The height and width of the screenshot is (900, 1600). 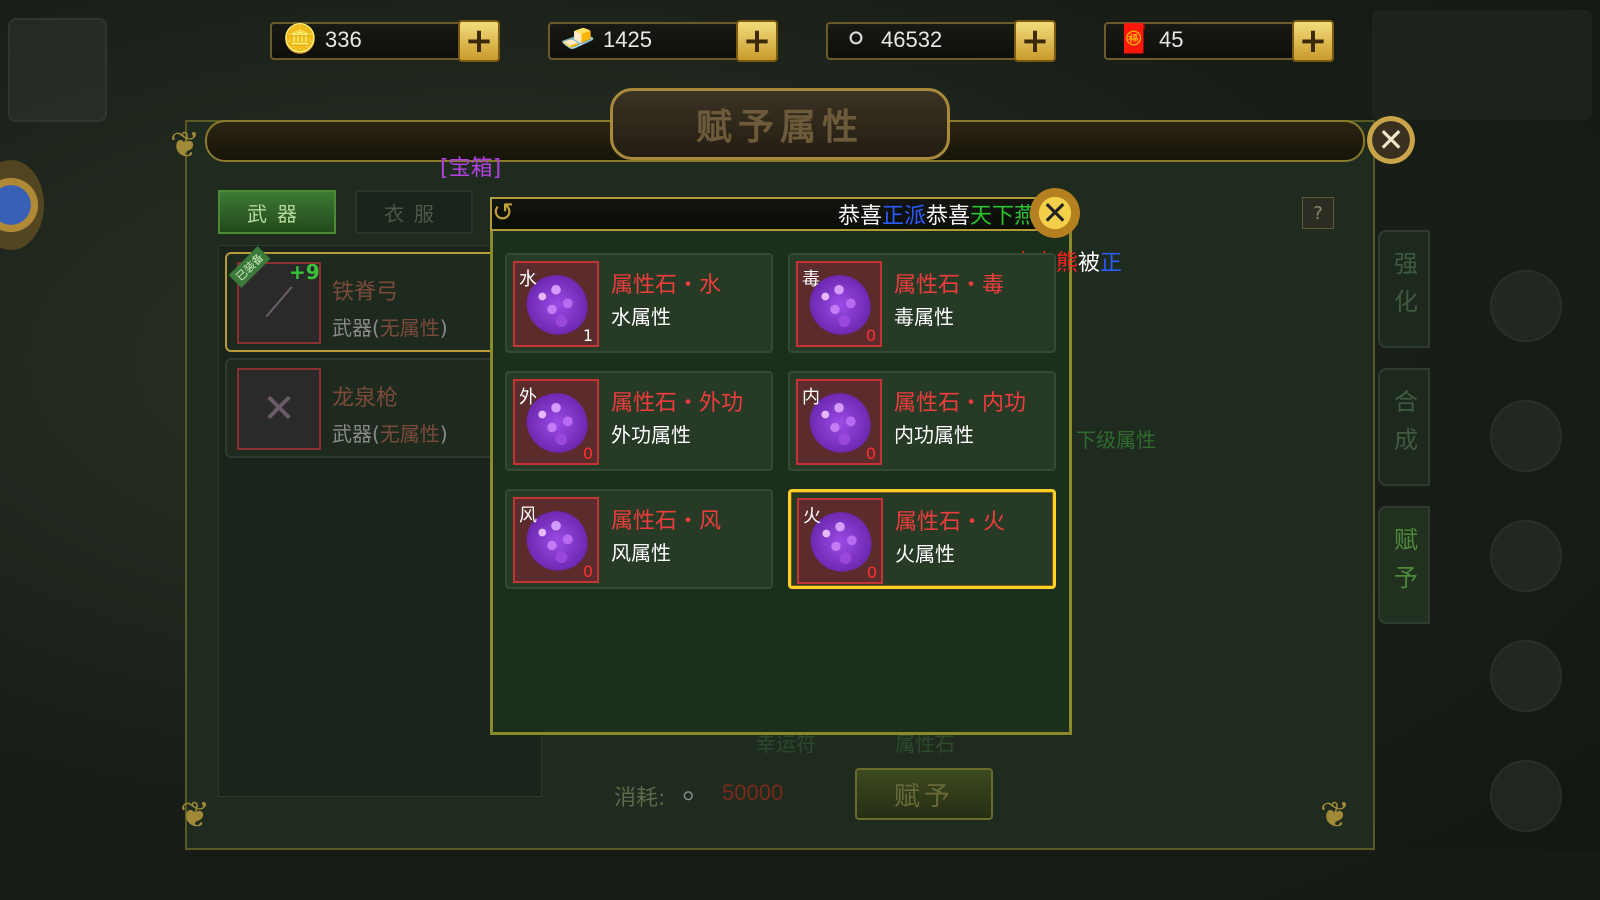 What do you see at coordinates (365, 292) in the screenshot?
I see `item-name: 铁脊弓` at bounding box center [365, 292].